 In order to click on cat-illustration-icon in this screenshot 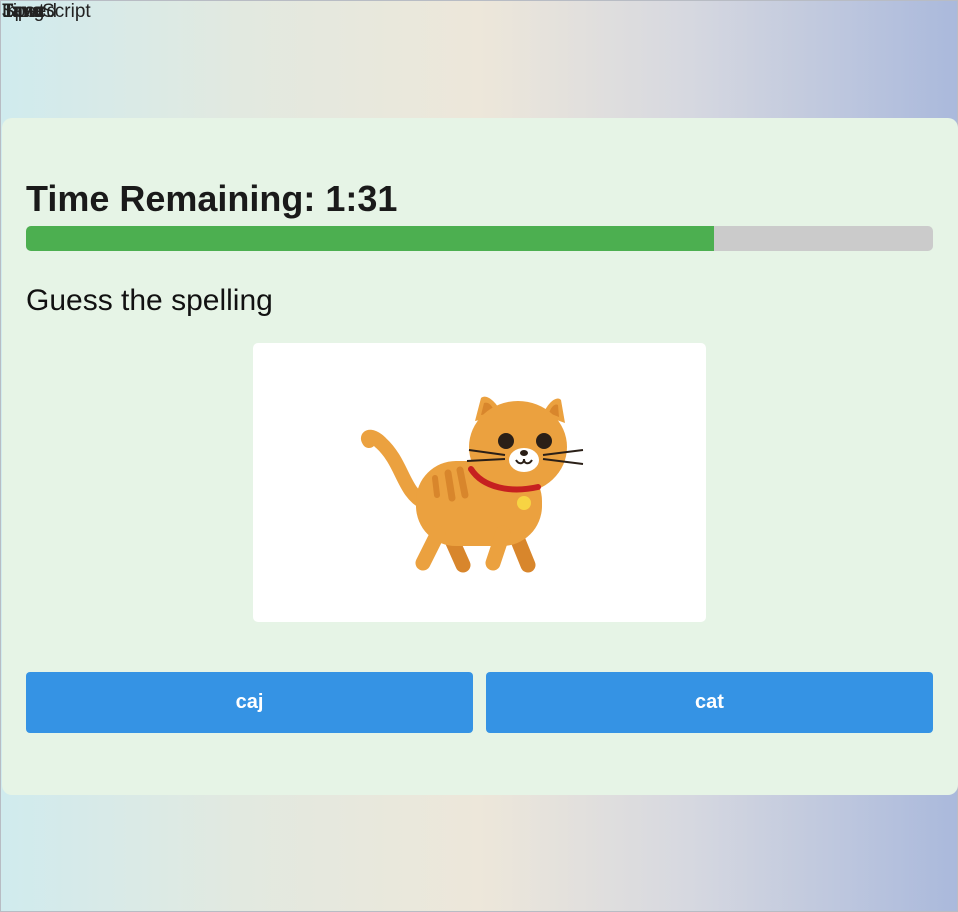, I will do `click(472, 484)`.